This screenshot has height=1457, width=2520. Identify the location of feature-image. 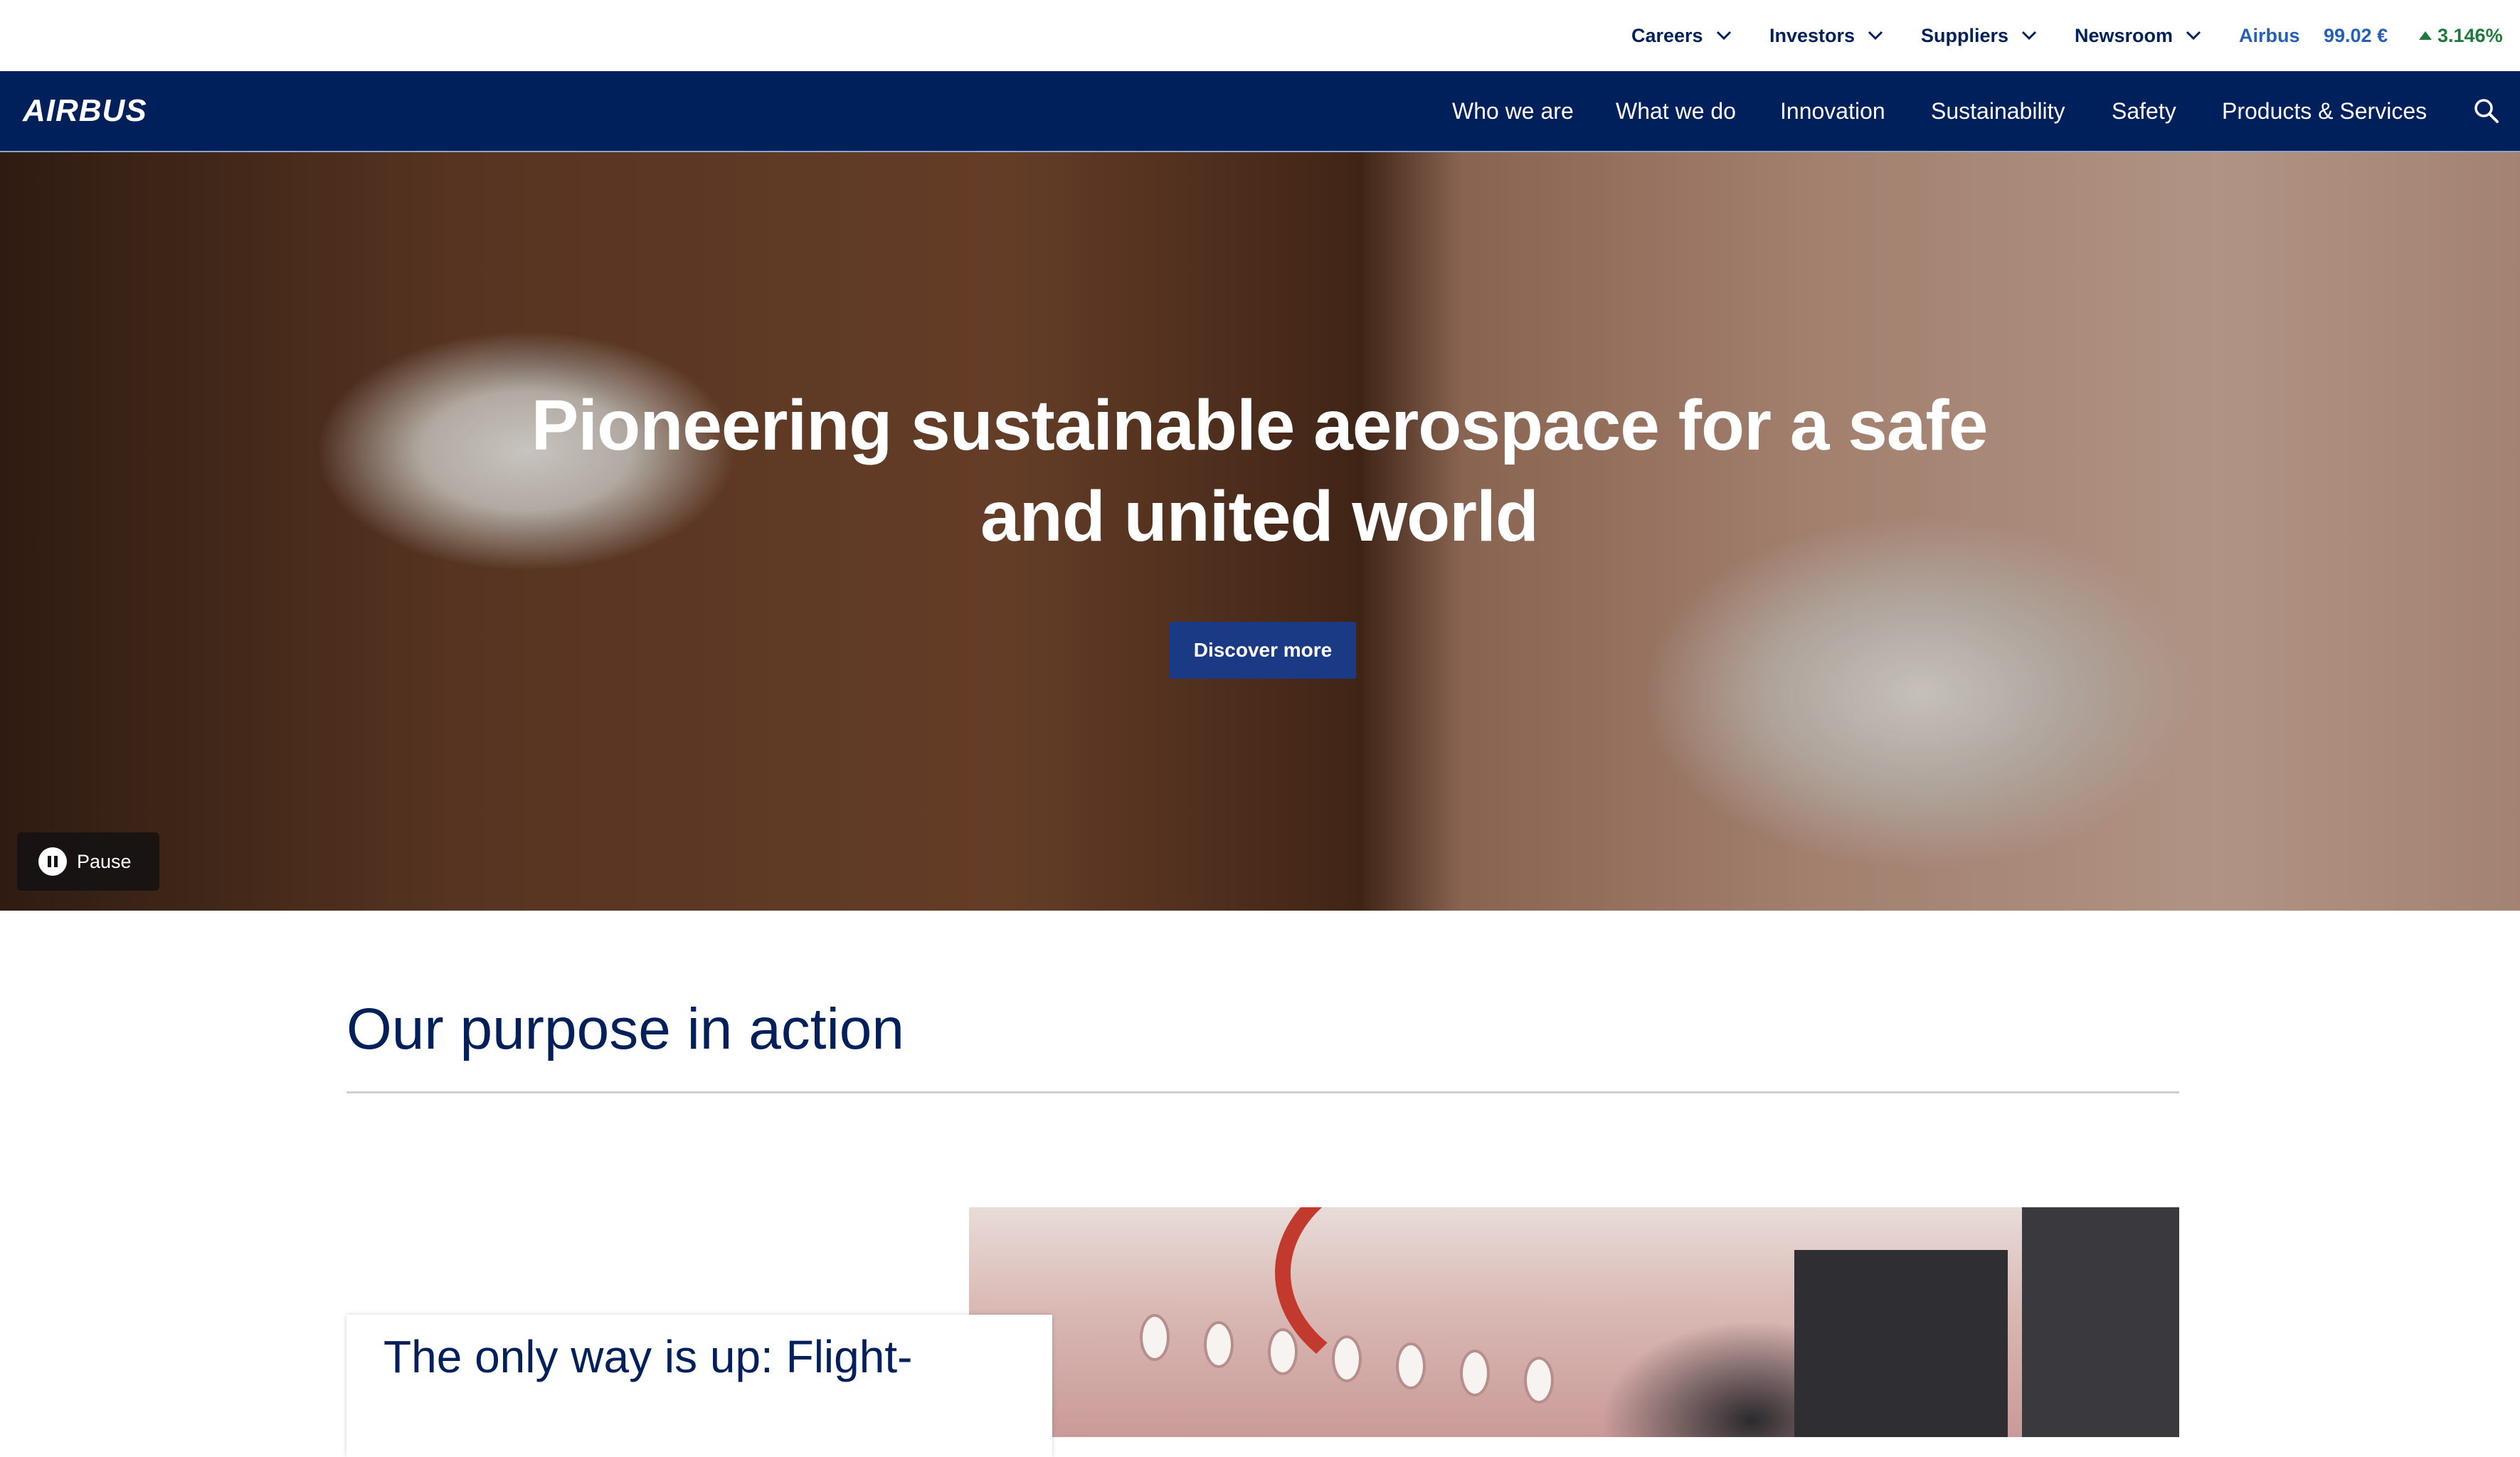
(1574, 1322).